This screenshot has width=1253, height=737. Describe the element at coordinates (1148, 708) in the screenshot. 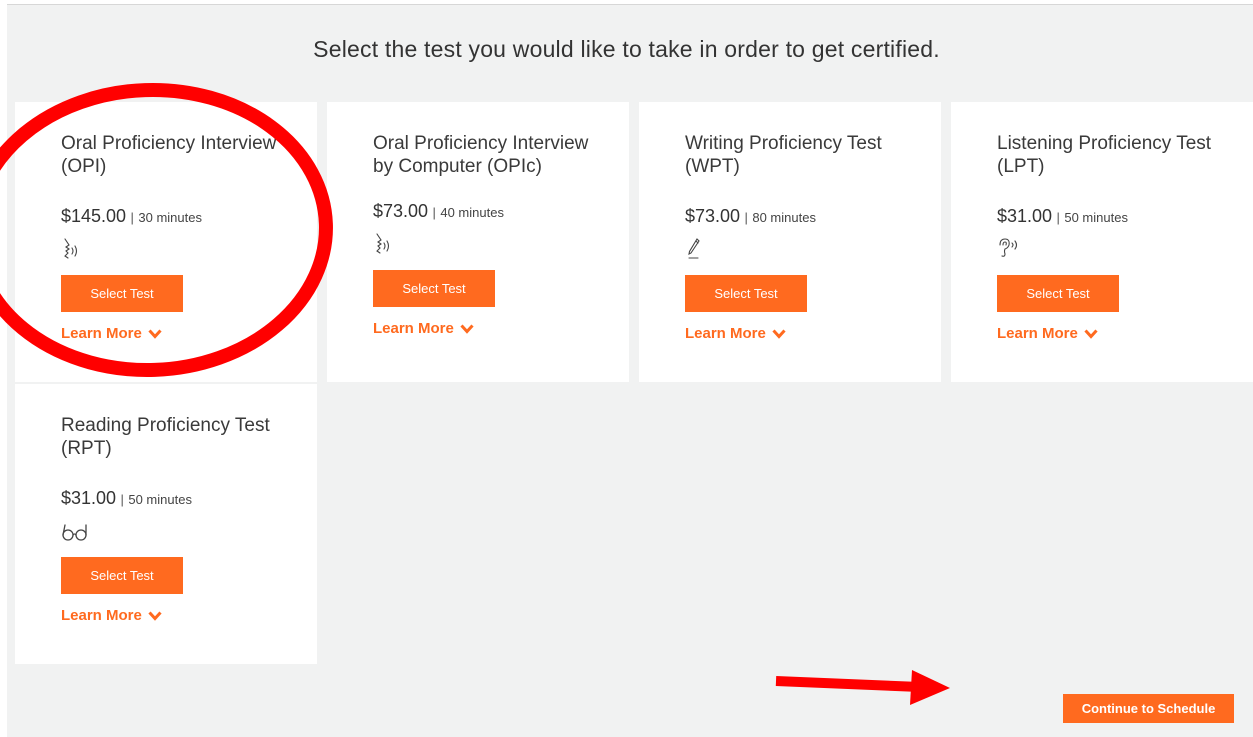

I see `continue-to-schedule-button: Continue to Schedule` at that location.